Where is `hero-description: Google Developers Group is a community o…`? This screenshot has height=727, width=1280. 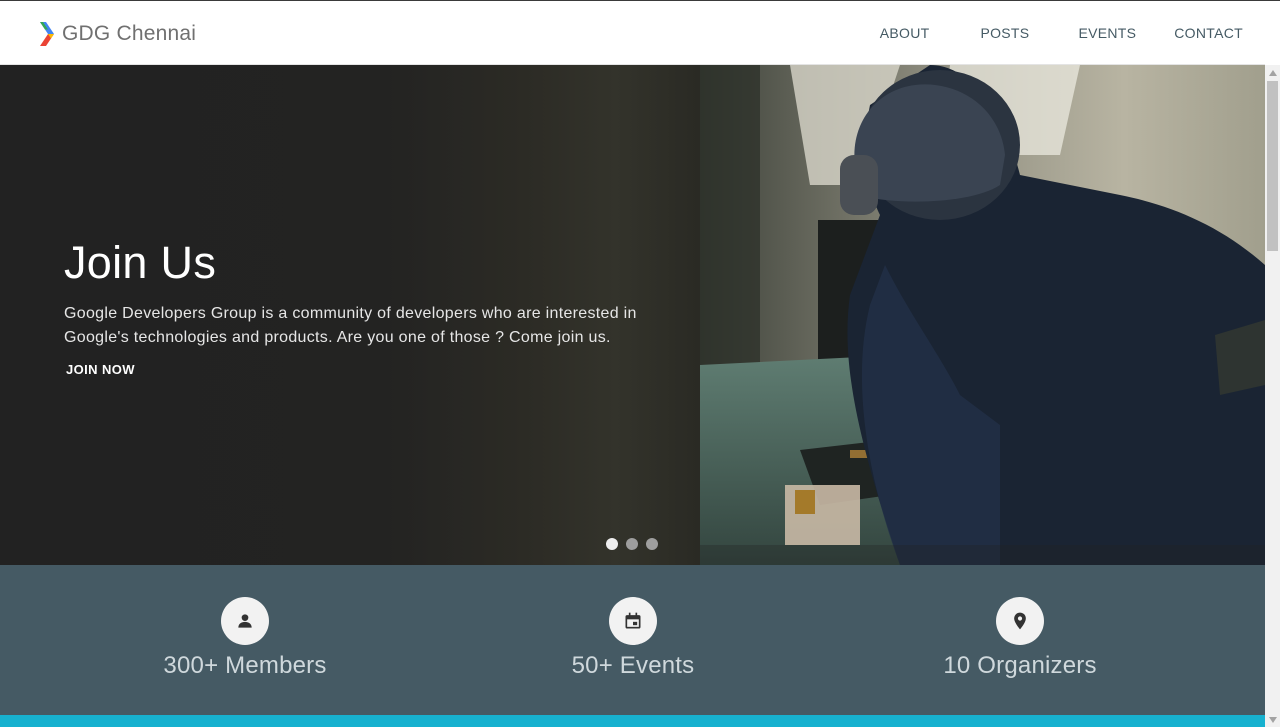 hero-description: Google Developers Group is a community o… is located at coordinates (350, 325).